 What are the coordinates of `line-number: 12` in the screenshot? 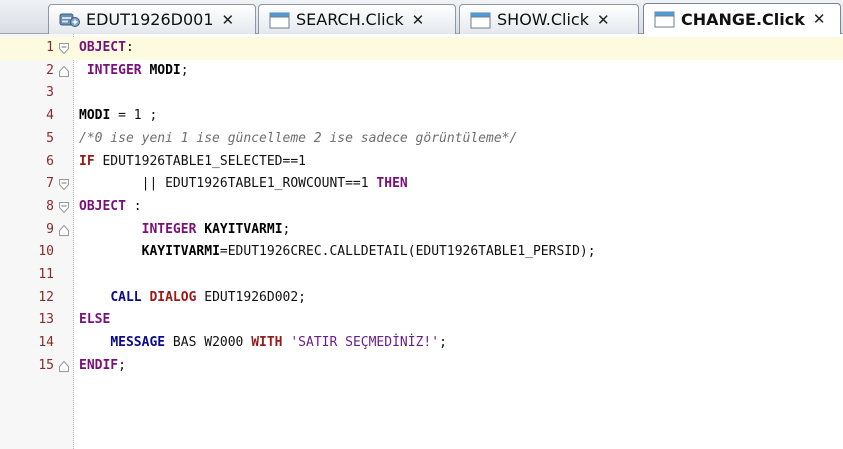 It's located at (46, 297).